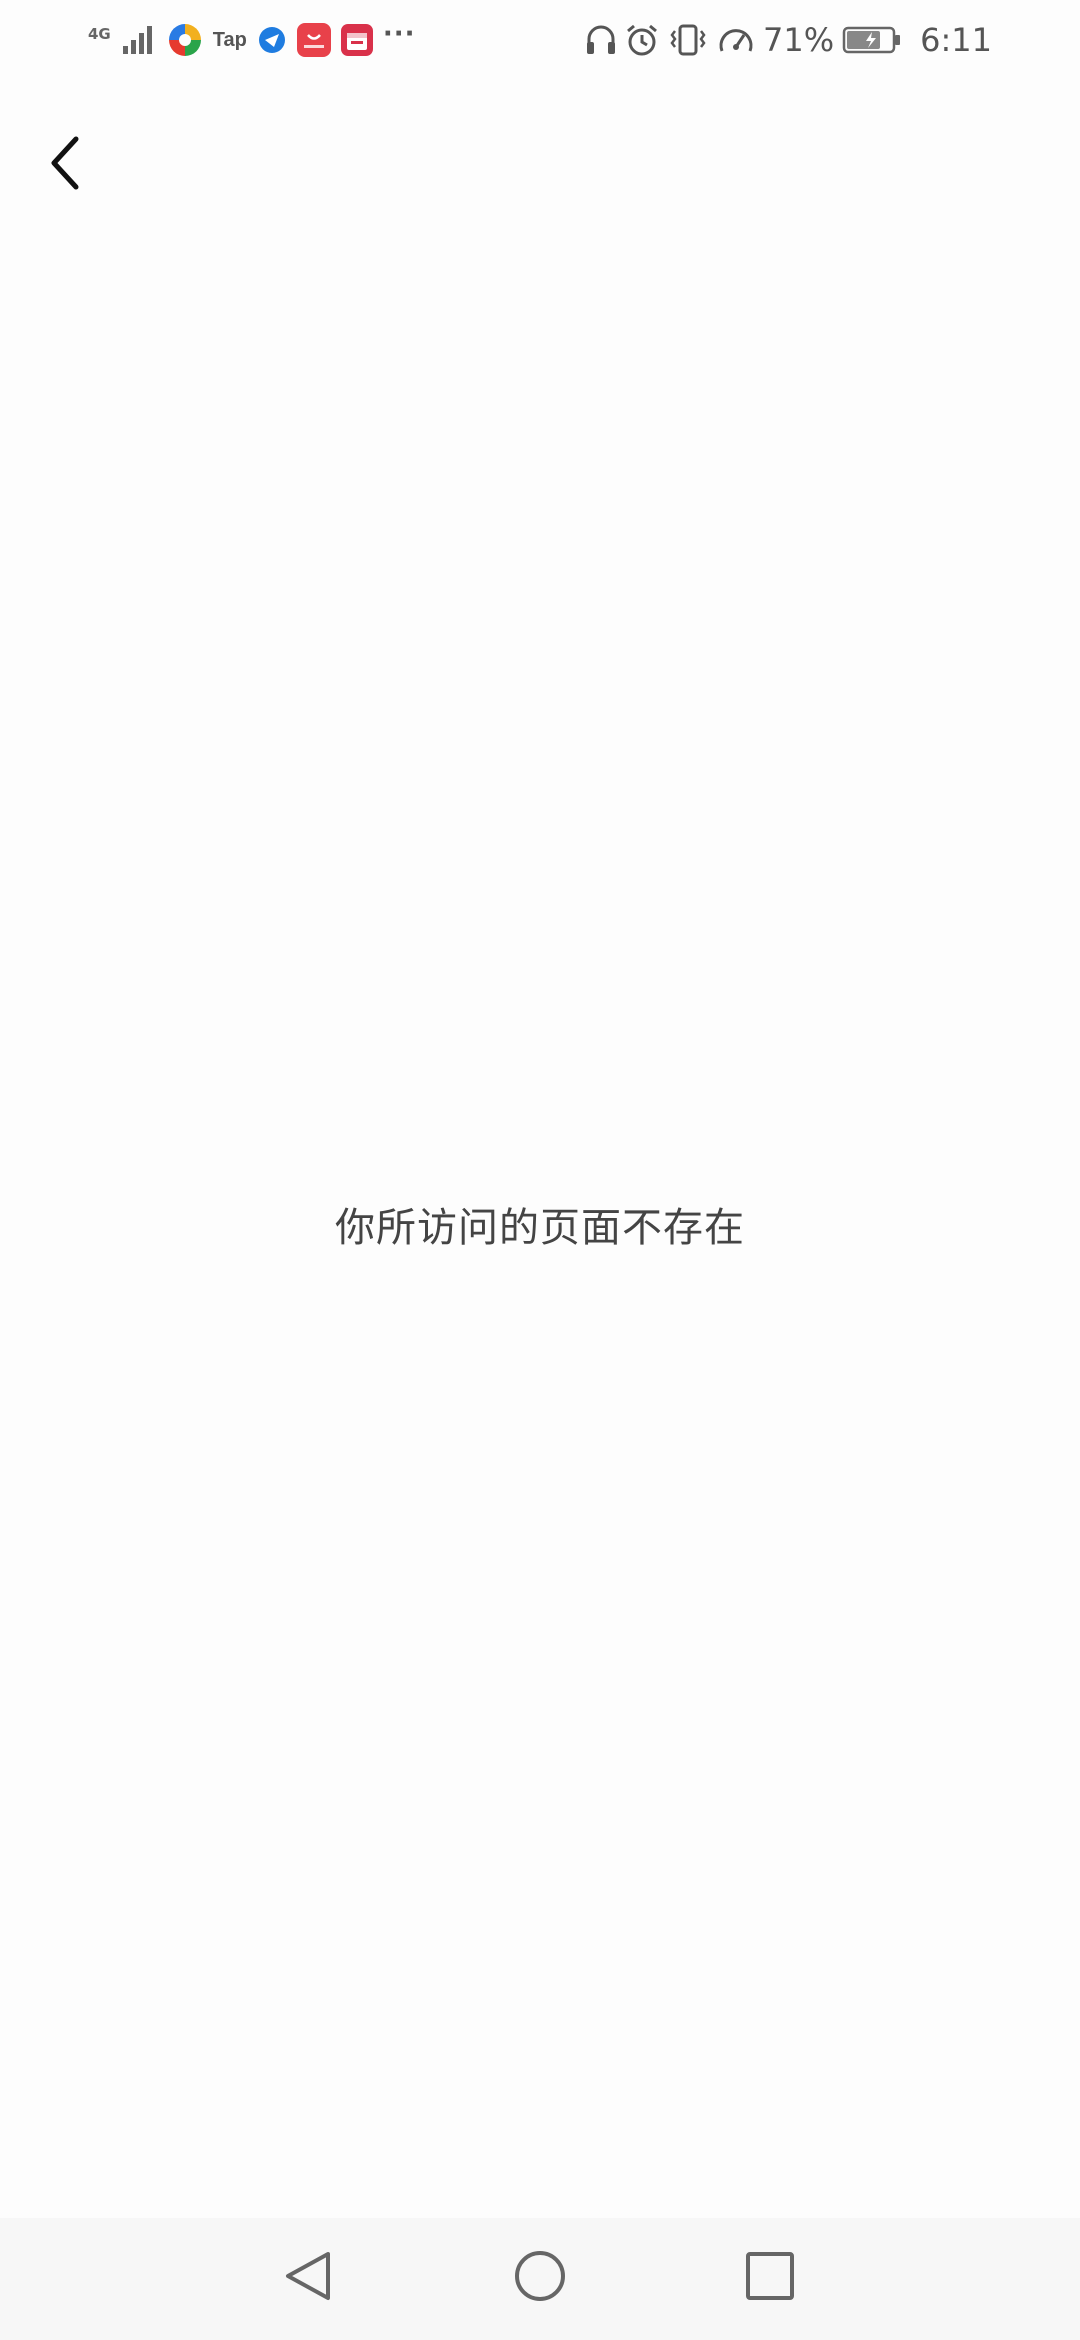  I want to click on nav-back-icon, so click(308, 2278).